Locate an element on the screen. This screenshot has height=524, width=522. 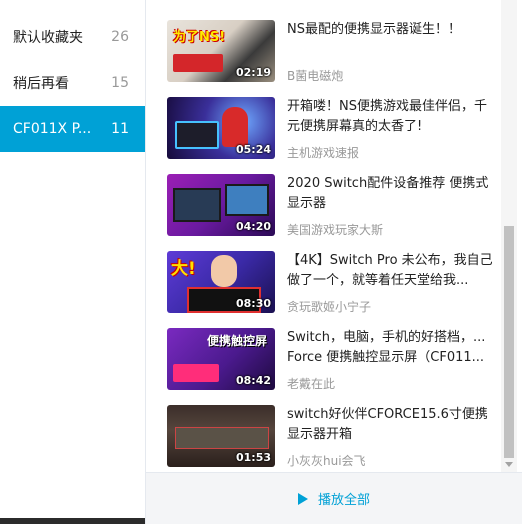
thumbnail-caption: 大! is located at coordinates (183, 269).